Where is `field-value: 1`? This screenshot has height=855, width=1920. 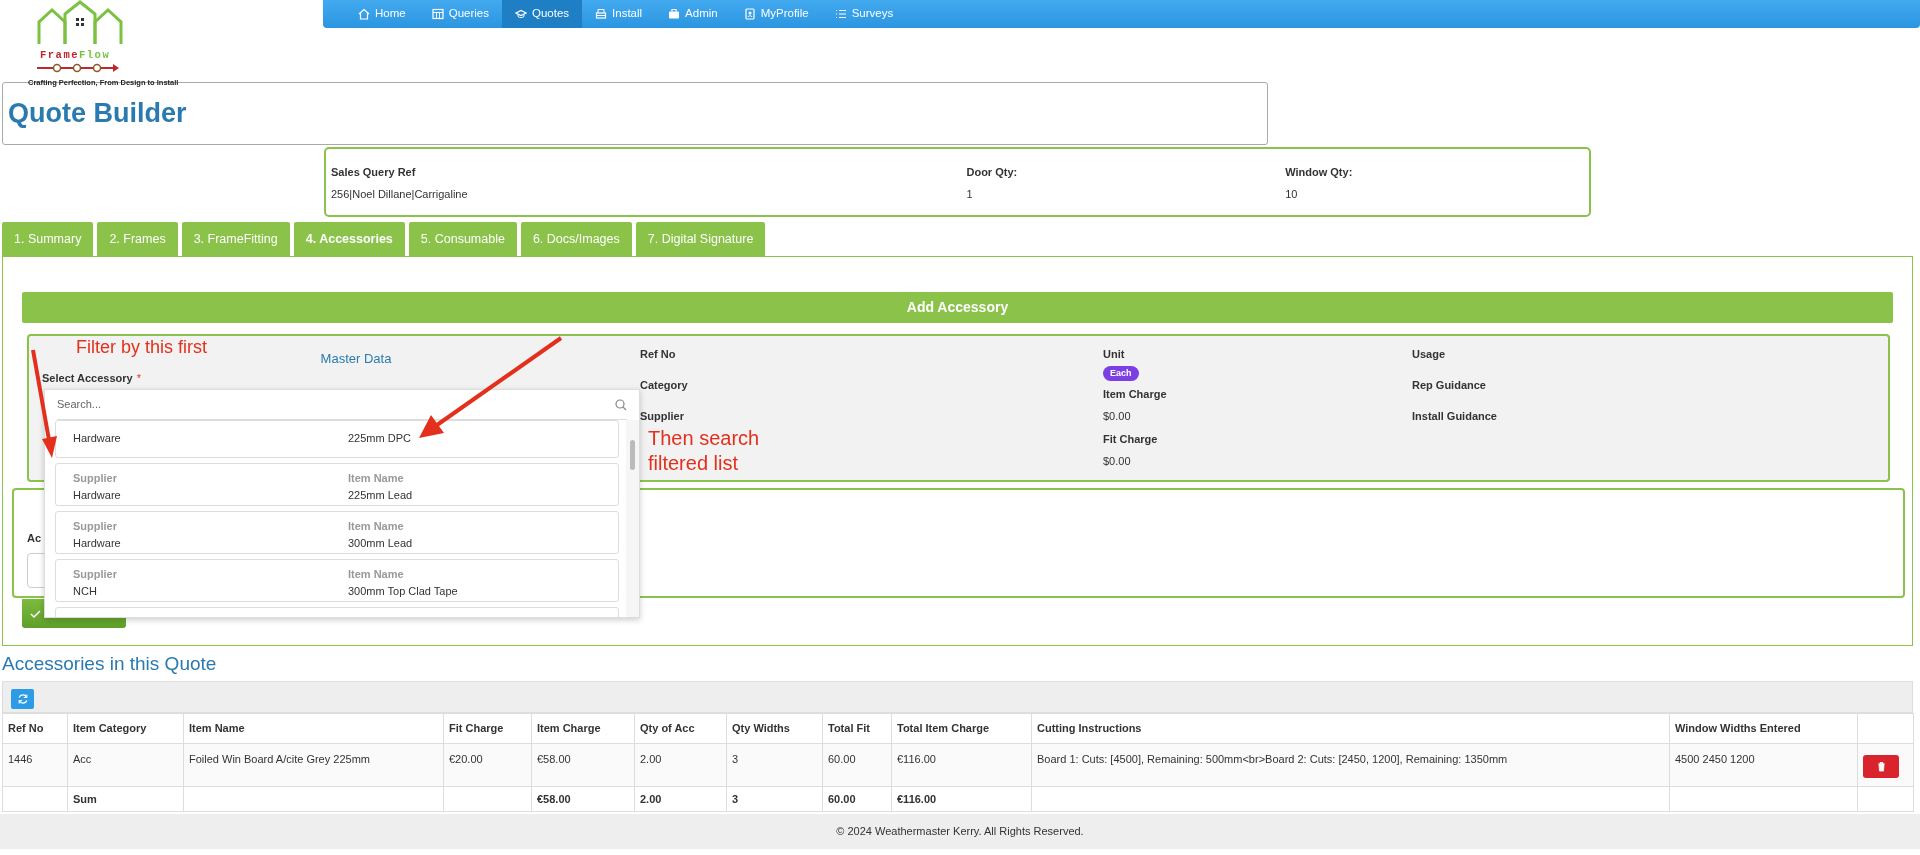 field-value: 1 is located at coordinates (969, 193).